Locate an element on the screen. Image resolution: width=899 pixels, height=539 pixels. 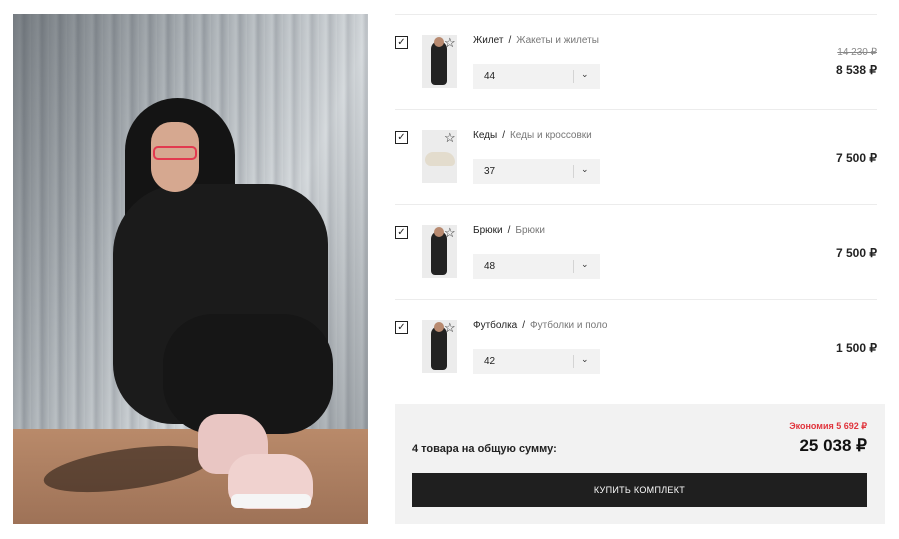
size-value: 37 is located at coordinates (490, 171).